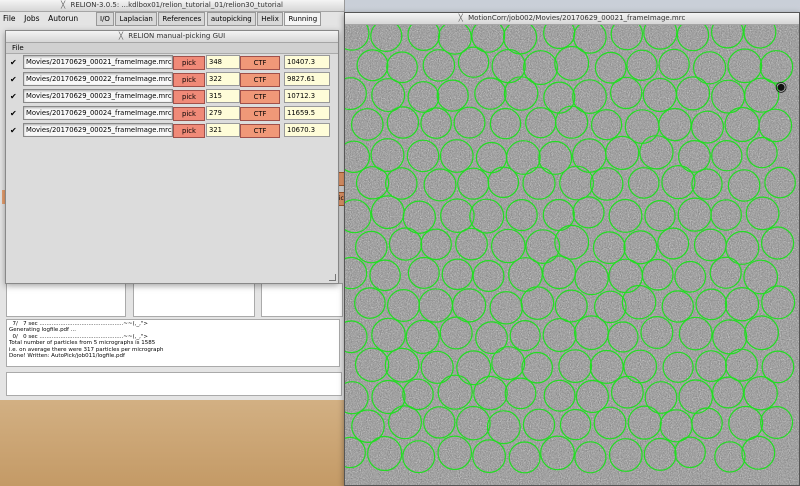  What do you see at coordinates (174, 384) in the screenshot?
I see `stderr-log` at bounding box center [174, 384].